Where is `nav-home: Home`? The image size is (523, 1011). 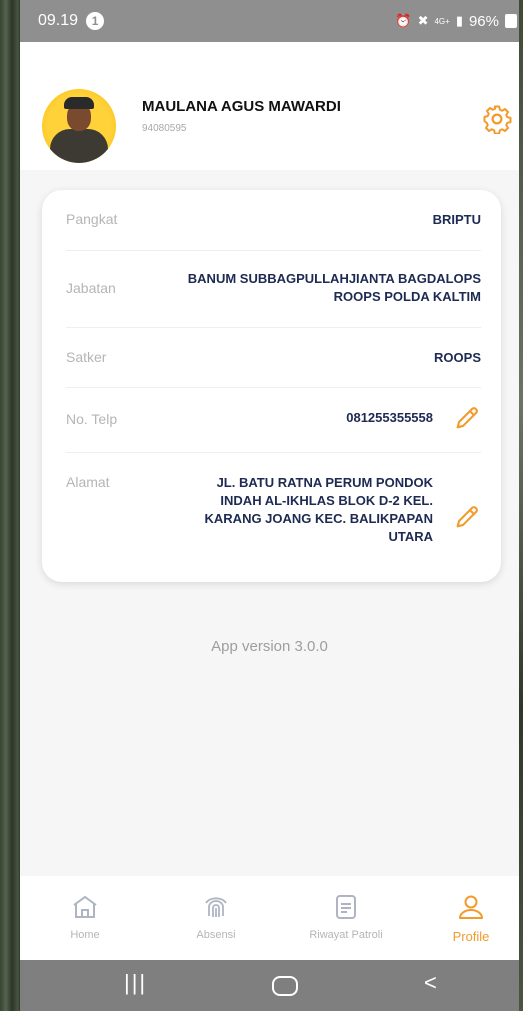
nav-home: Home is located at coordinates (85, 918).